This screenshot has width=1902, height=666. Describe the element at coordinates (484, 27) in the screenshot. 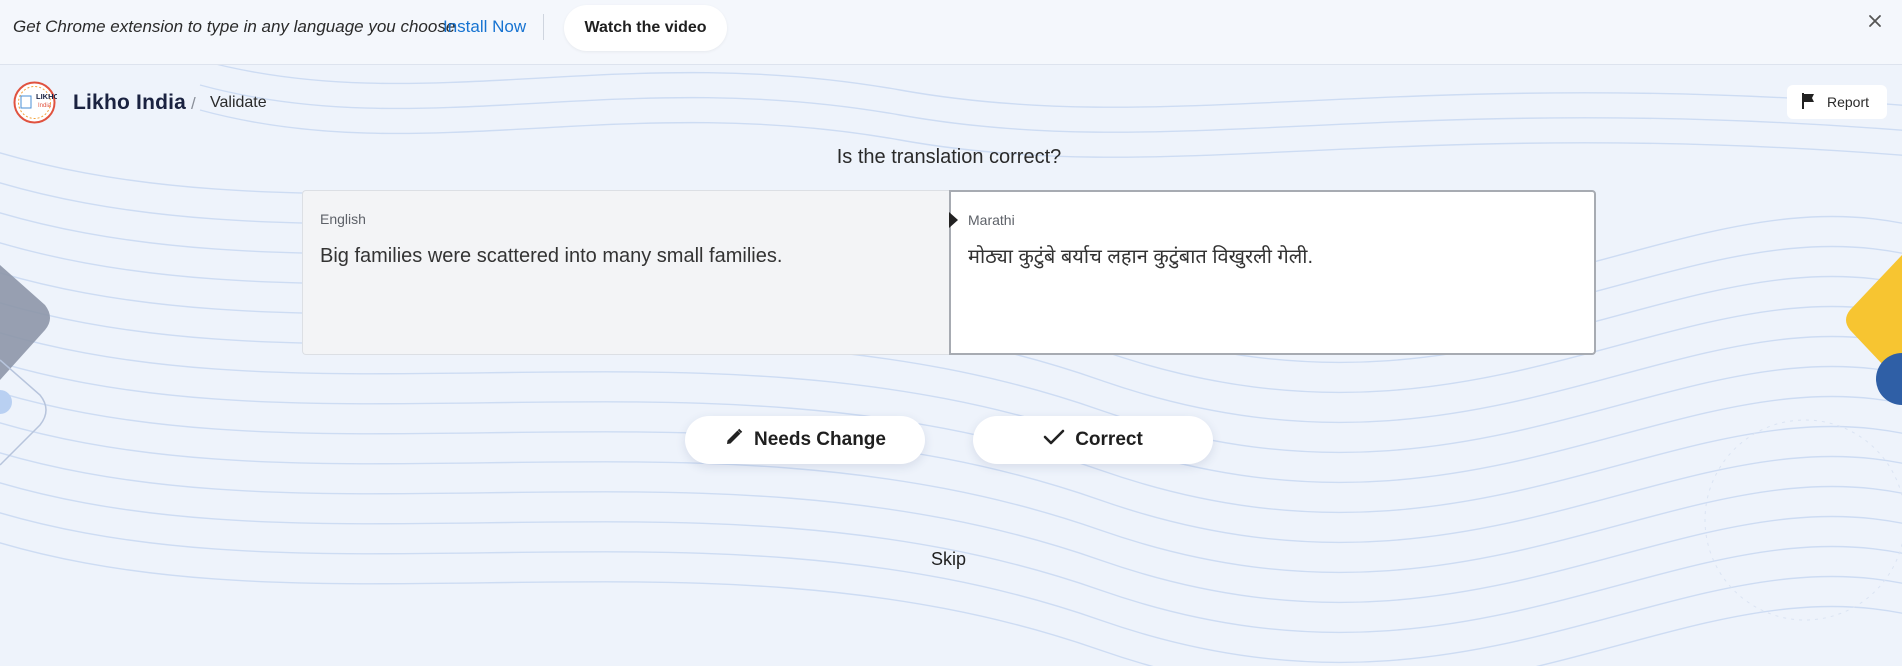

I see `install-now-link: Install Now` at that location.